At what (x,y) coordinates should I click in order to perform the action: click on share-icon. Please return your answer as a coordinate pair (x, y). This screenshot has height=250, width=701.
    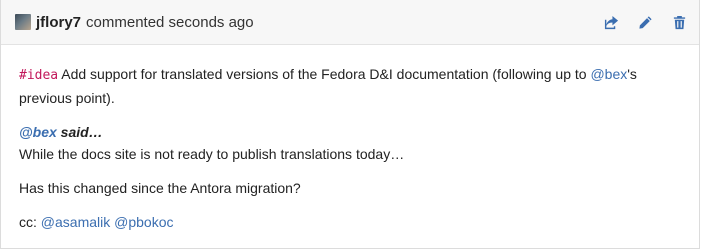
    Looking at the image, I should click on (611, 22).